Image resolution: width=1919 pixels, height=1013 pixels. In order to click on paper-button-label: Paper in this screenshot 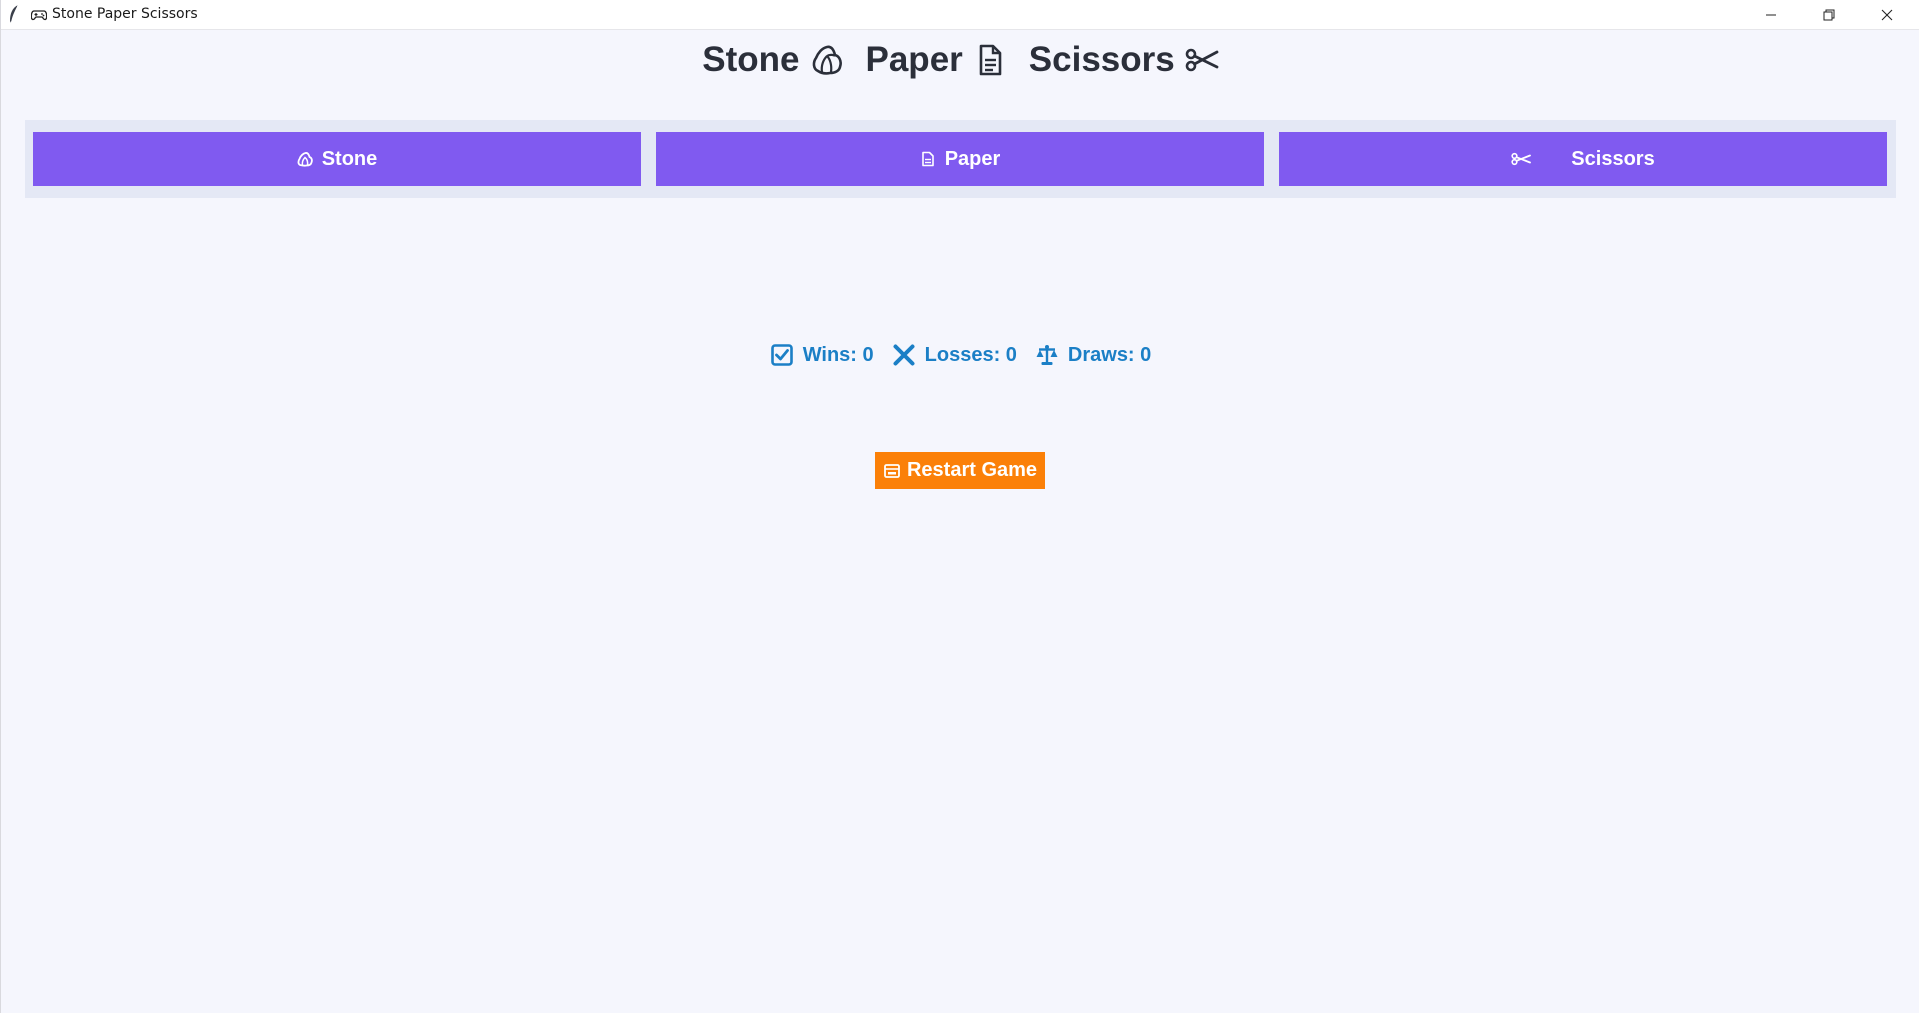, I will do `click(972, 158)`.